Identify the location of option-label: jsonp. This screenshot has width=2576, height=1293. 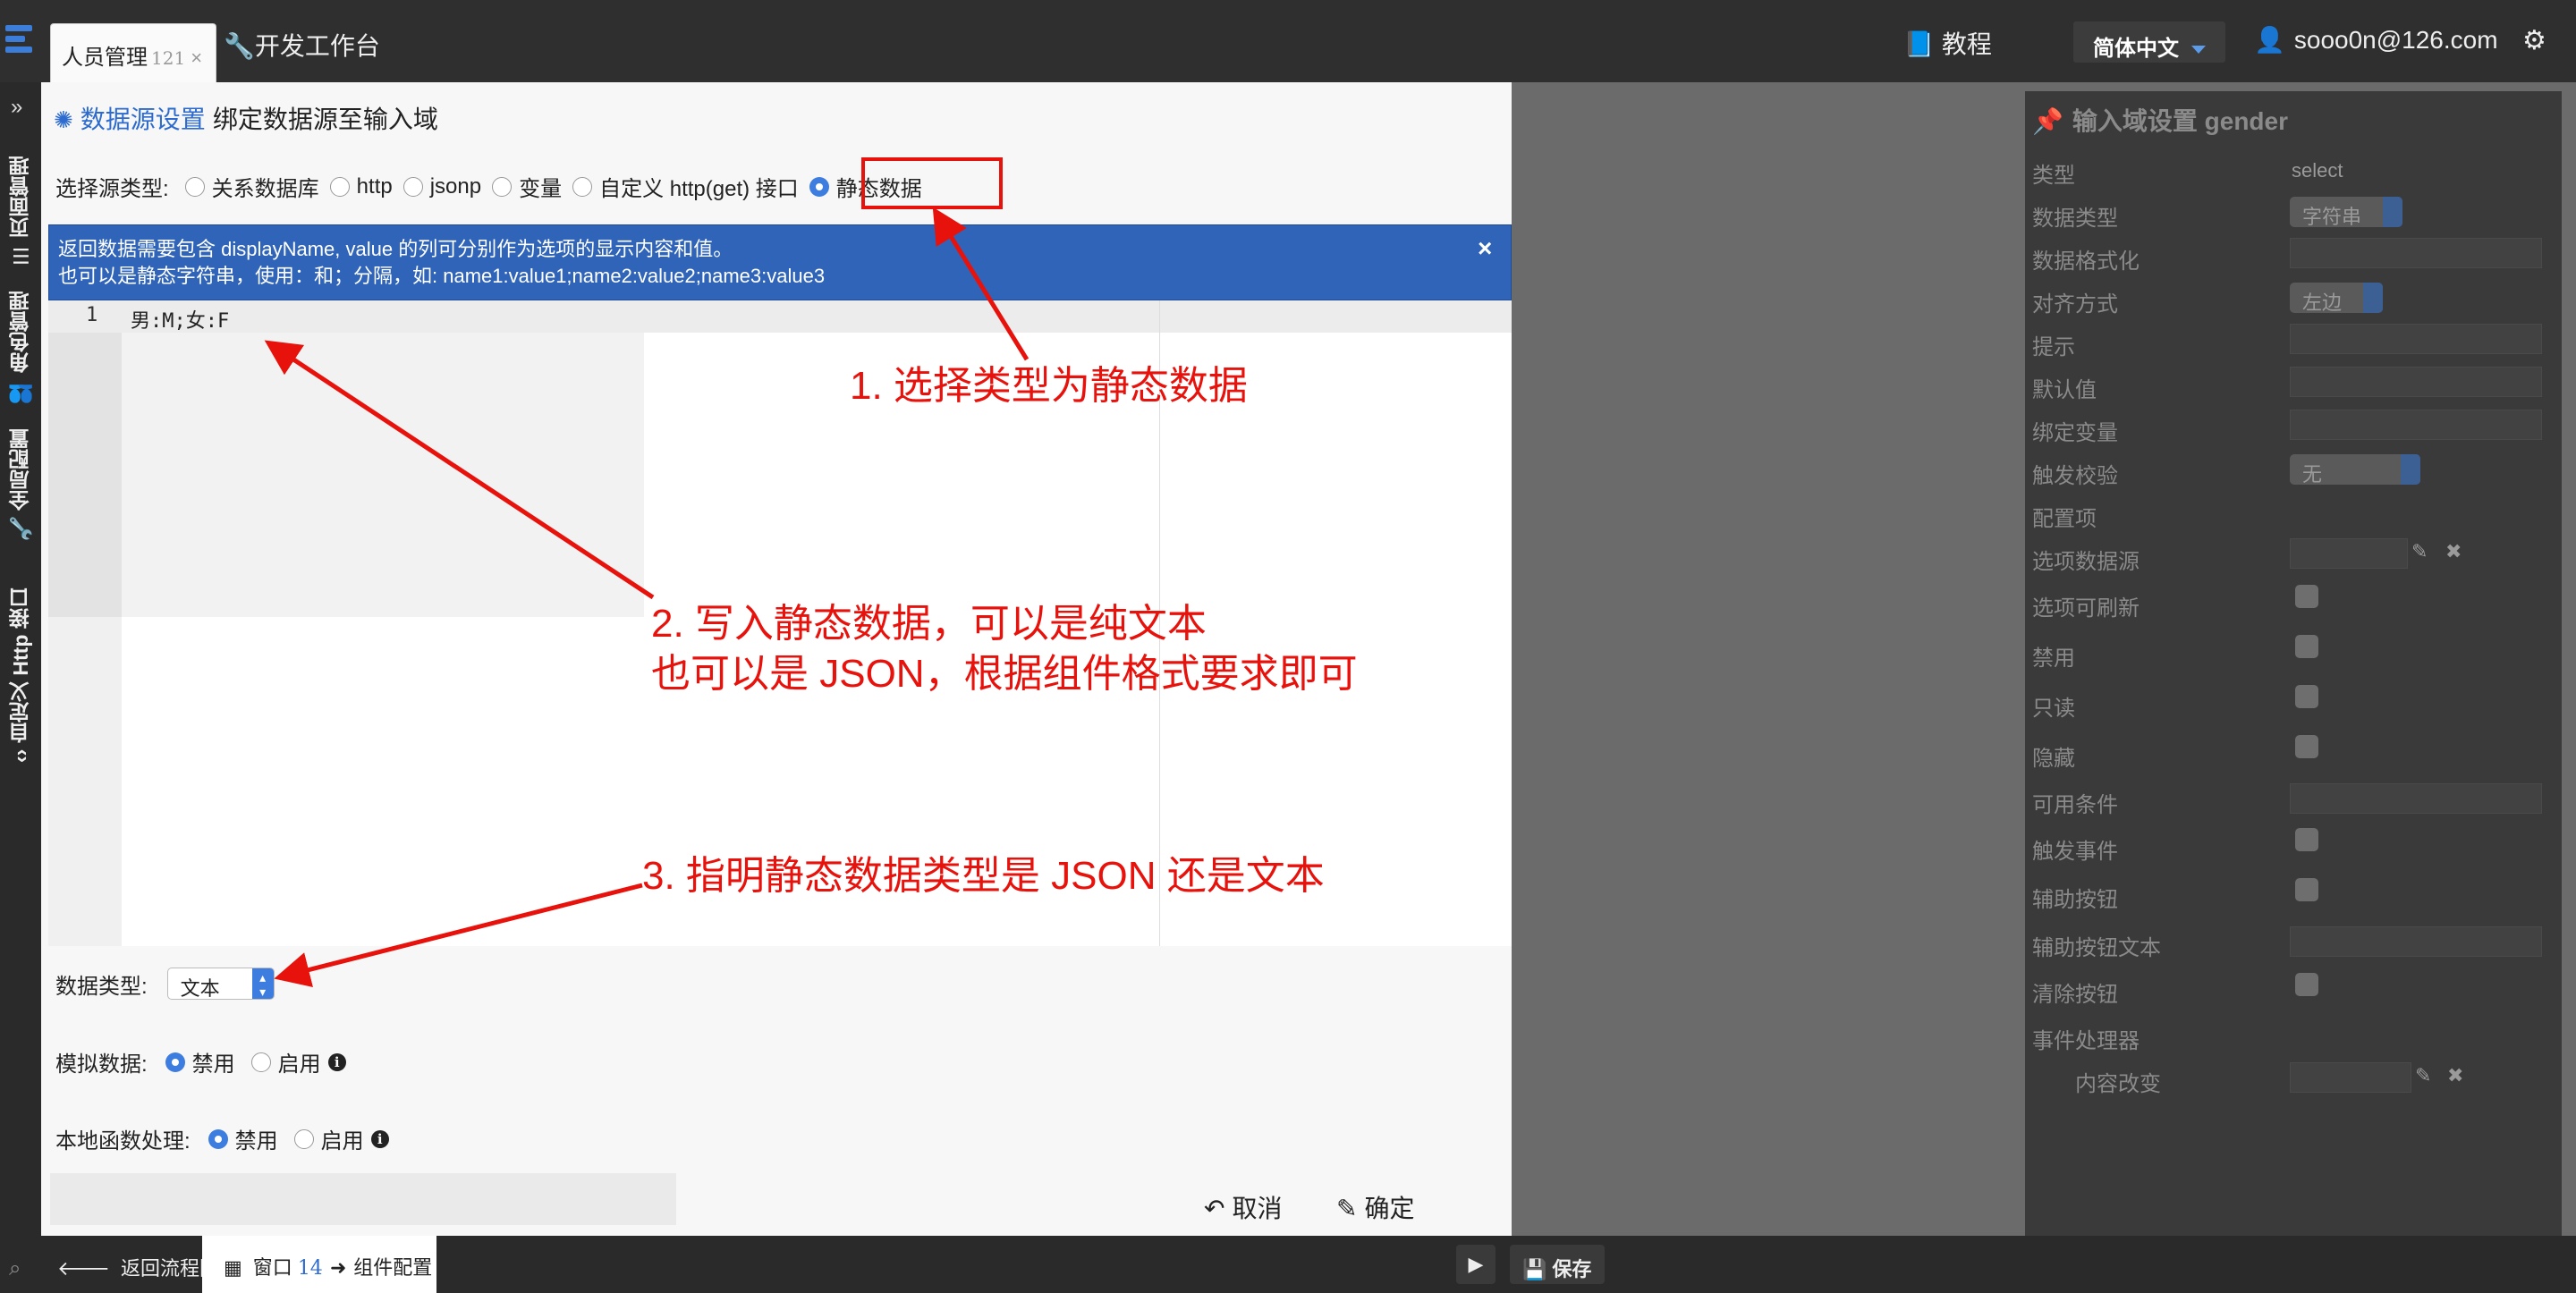
(455, 186).